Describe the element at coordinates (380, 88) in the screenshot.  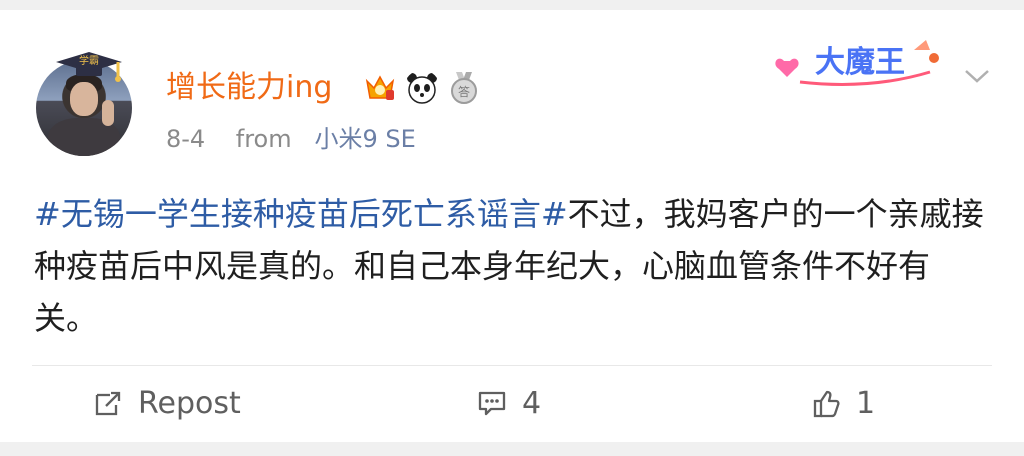
I see `crown-icon` at that location.